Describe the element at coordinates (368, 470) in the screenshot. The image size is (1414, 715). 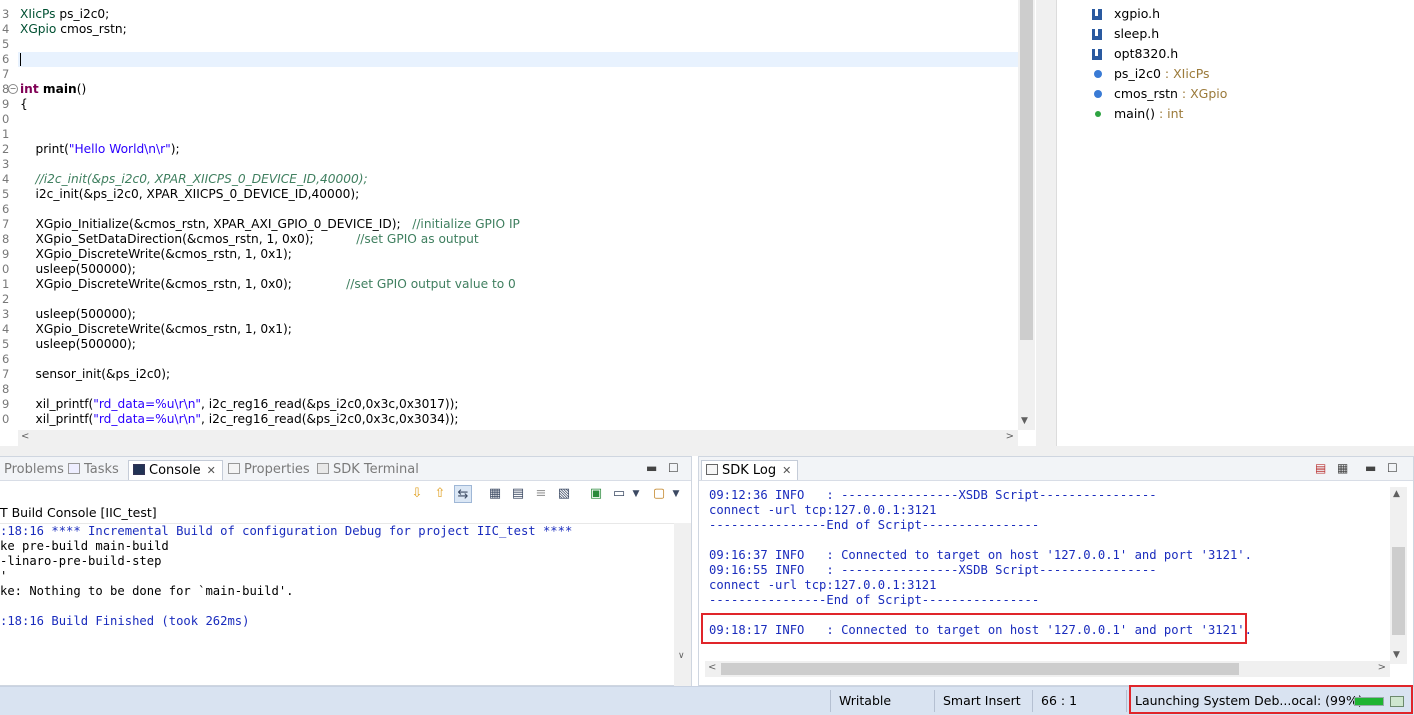
I see `tab-sdk-terminal: SDK Terminal` at that location.